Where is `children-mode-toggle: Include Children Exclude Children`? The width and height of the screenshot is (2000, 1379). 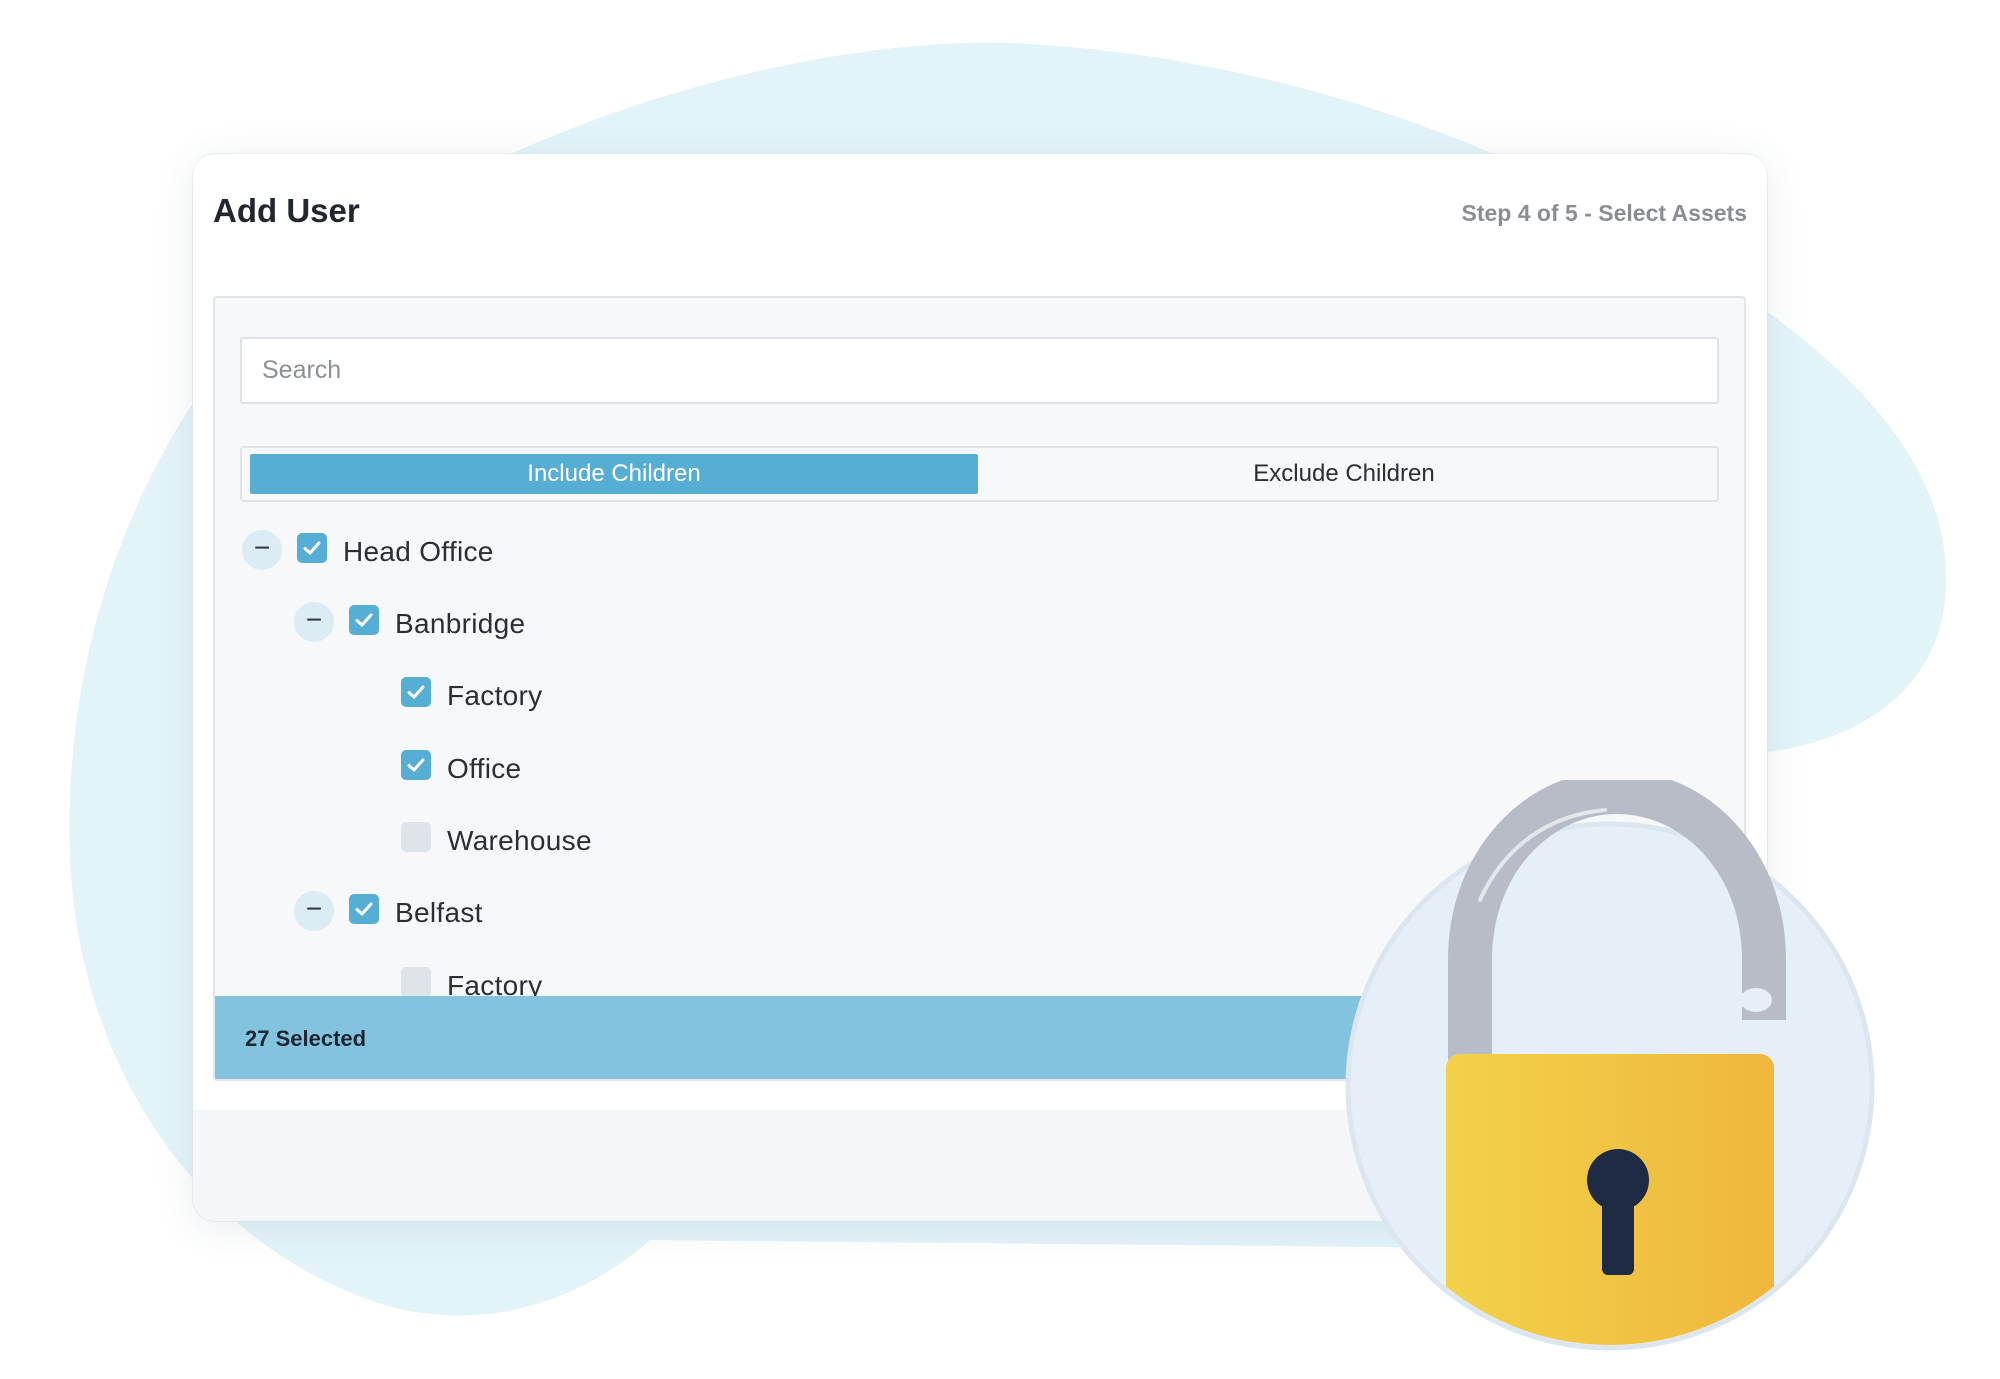 children-mode-toggle: Include Children Exclude Children is located at coordinates (979, 474).